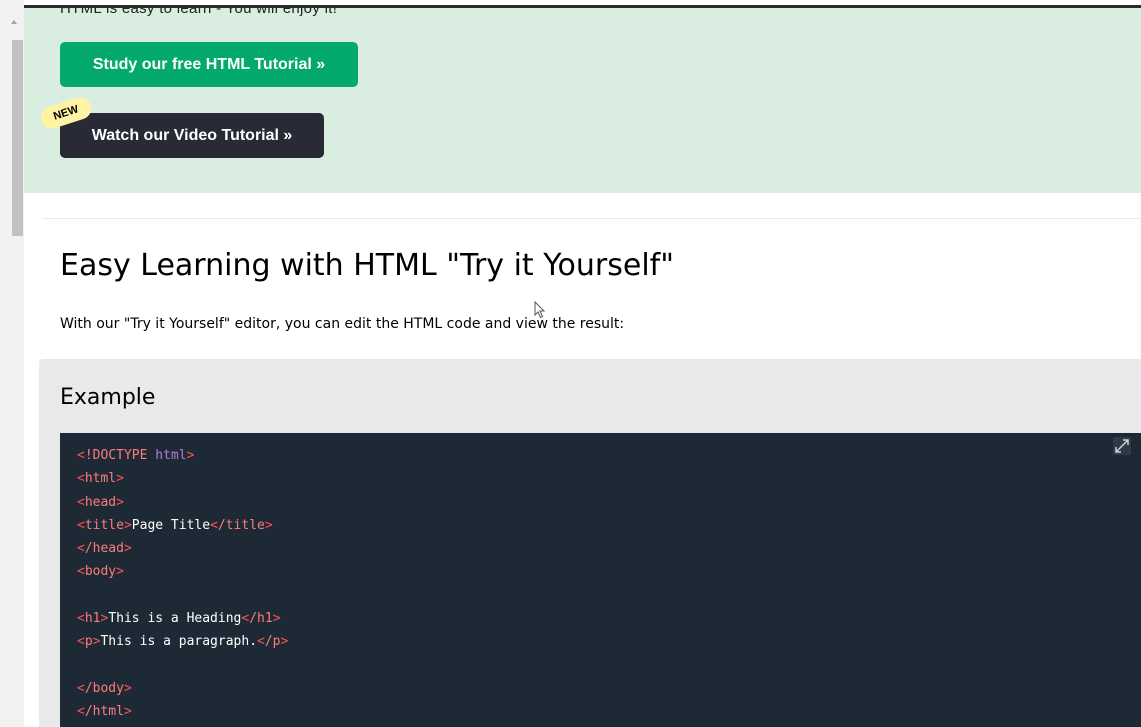 The image size is (1141, 727). I want to click on mouse-cursor-icon, so click(540, 310).